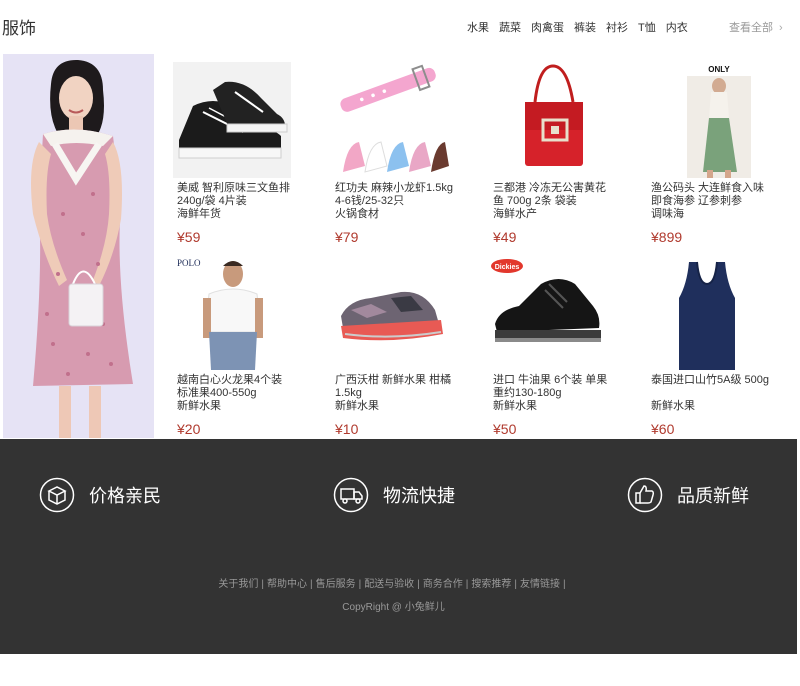  I want to click on view-all-link: 查看全部 ›, so click(756, 27).